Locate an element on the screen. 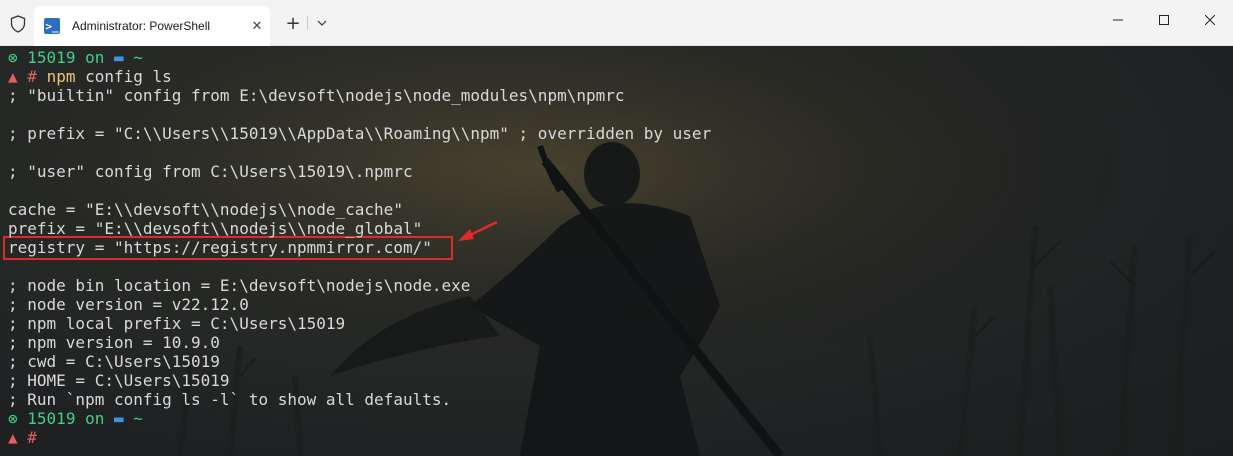 The image size is (1233, 456). title-bar: >_ Administrator: PowerShell ✕ + is located at coordinates (616, 23).